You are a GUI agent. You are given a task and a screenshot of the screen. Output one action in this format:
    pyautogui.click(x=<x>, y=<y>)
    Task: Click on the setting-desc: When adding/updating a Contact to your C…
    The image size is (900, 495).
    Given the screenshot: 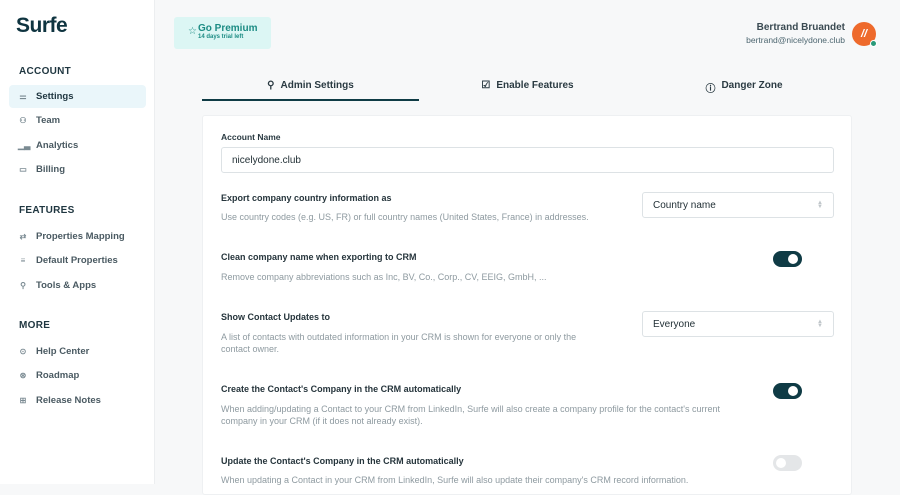 What is the action you would take?
    pyautogui.click(x=470, y=415)
    